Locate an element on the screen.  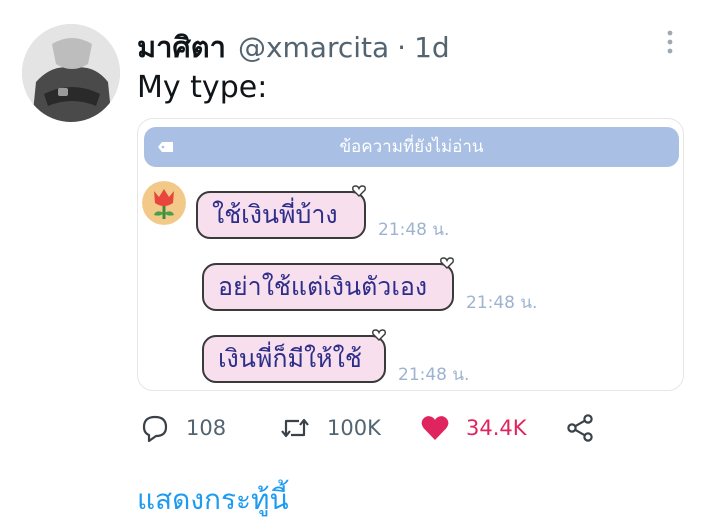
chat-bubble: อย่าใช้แต่เงินตัวเอง is located at coordinates (328, 287).